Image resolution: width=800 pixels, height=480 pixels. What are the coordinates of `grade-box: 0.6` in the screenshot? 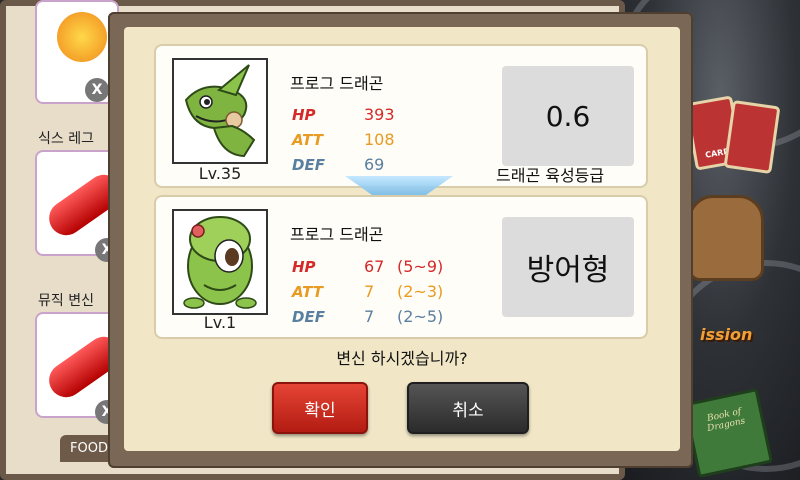 It's located at (568, 116).